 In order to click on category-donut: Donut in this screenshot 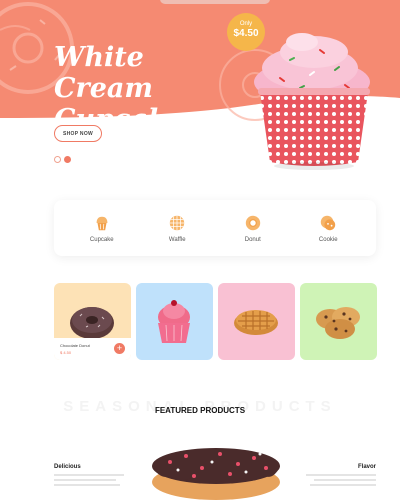, I will do `click(253, 228)`.